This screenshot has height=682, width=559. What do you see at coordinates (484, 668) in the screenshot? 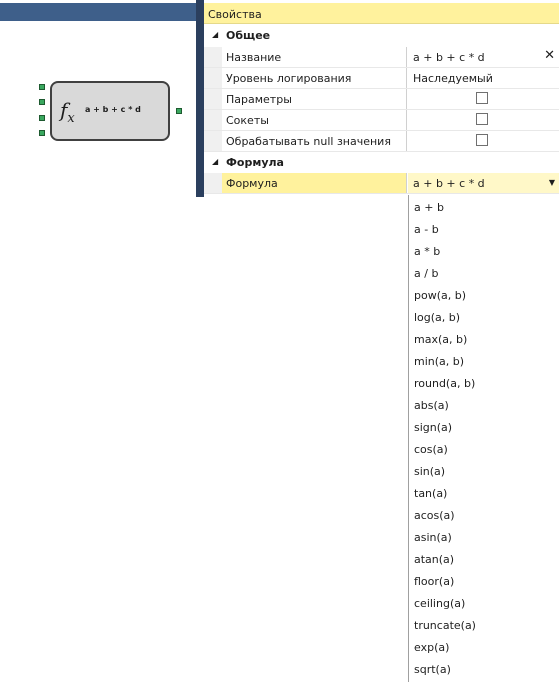
I see `dropdown-option: sqrt(a)` at bounding box center [484, 668].